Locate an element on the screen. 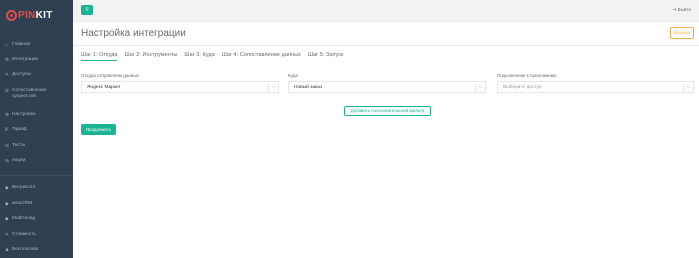 The width and height of the screenshot is (699, 258). topbar: ≡ ⇥ Выйти is located at coordinates (386, 11).